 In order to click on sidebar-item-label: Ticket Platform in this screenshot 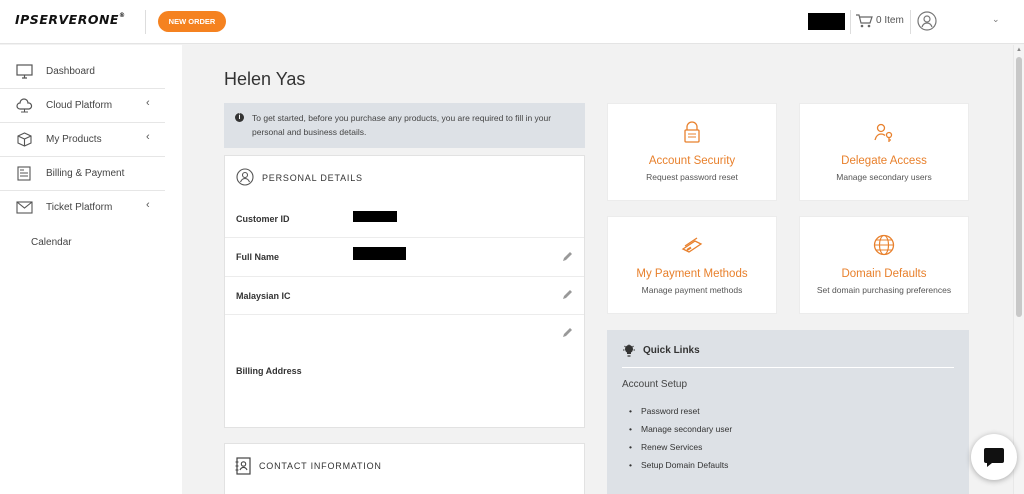, I will do `click(79, 207)`.